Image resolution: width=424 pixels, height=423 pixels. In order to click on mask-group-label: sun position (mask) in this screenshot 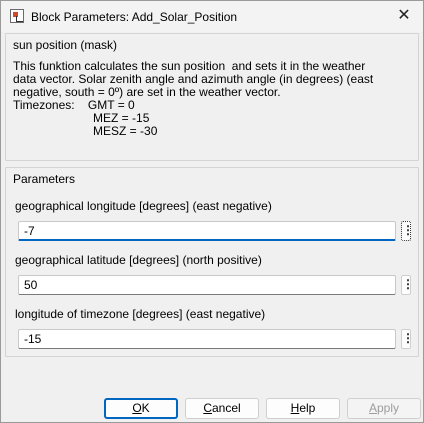, I will do `click(65, 45)`.